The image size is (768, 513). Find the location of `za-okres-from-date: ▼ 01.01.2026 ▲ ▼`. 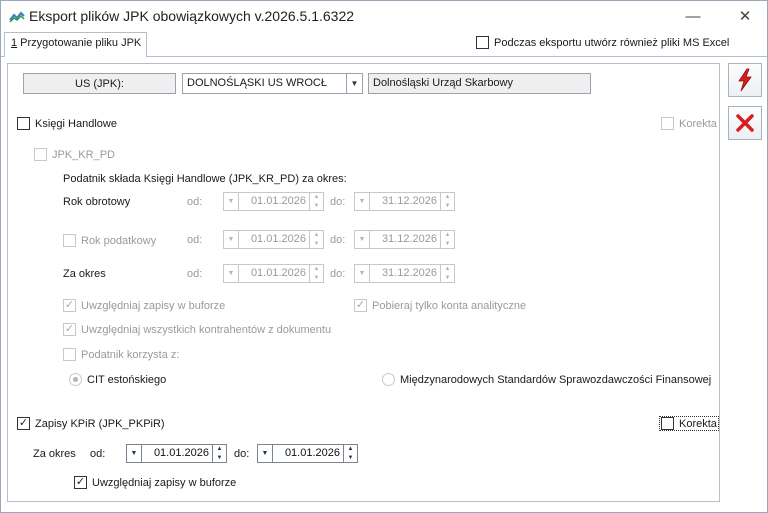

za-okres-from-date: ▼ 01.01.2026 ▲ ▼ is located at coordinates (273, 273).